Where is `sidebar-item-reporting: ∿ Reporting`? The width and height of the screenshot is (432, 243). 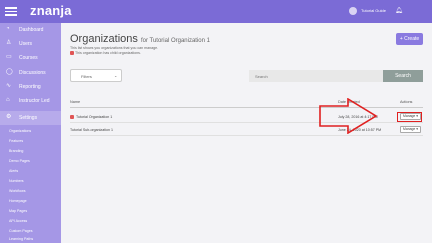
sidebar-item-reporting: ∿ Reporting is located at coordinates (30, 87).